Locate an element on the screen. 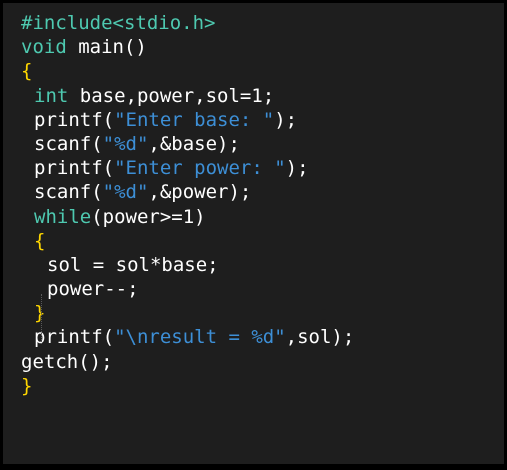  code-line: #include<stdio.h> is located at coordinates (178, 23).